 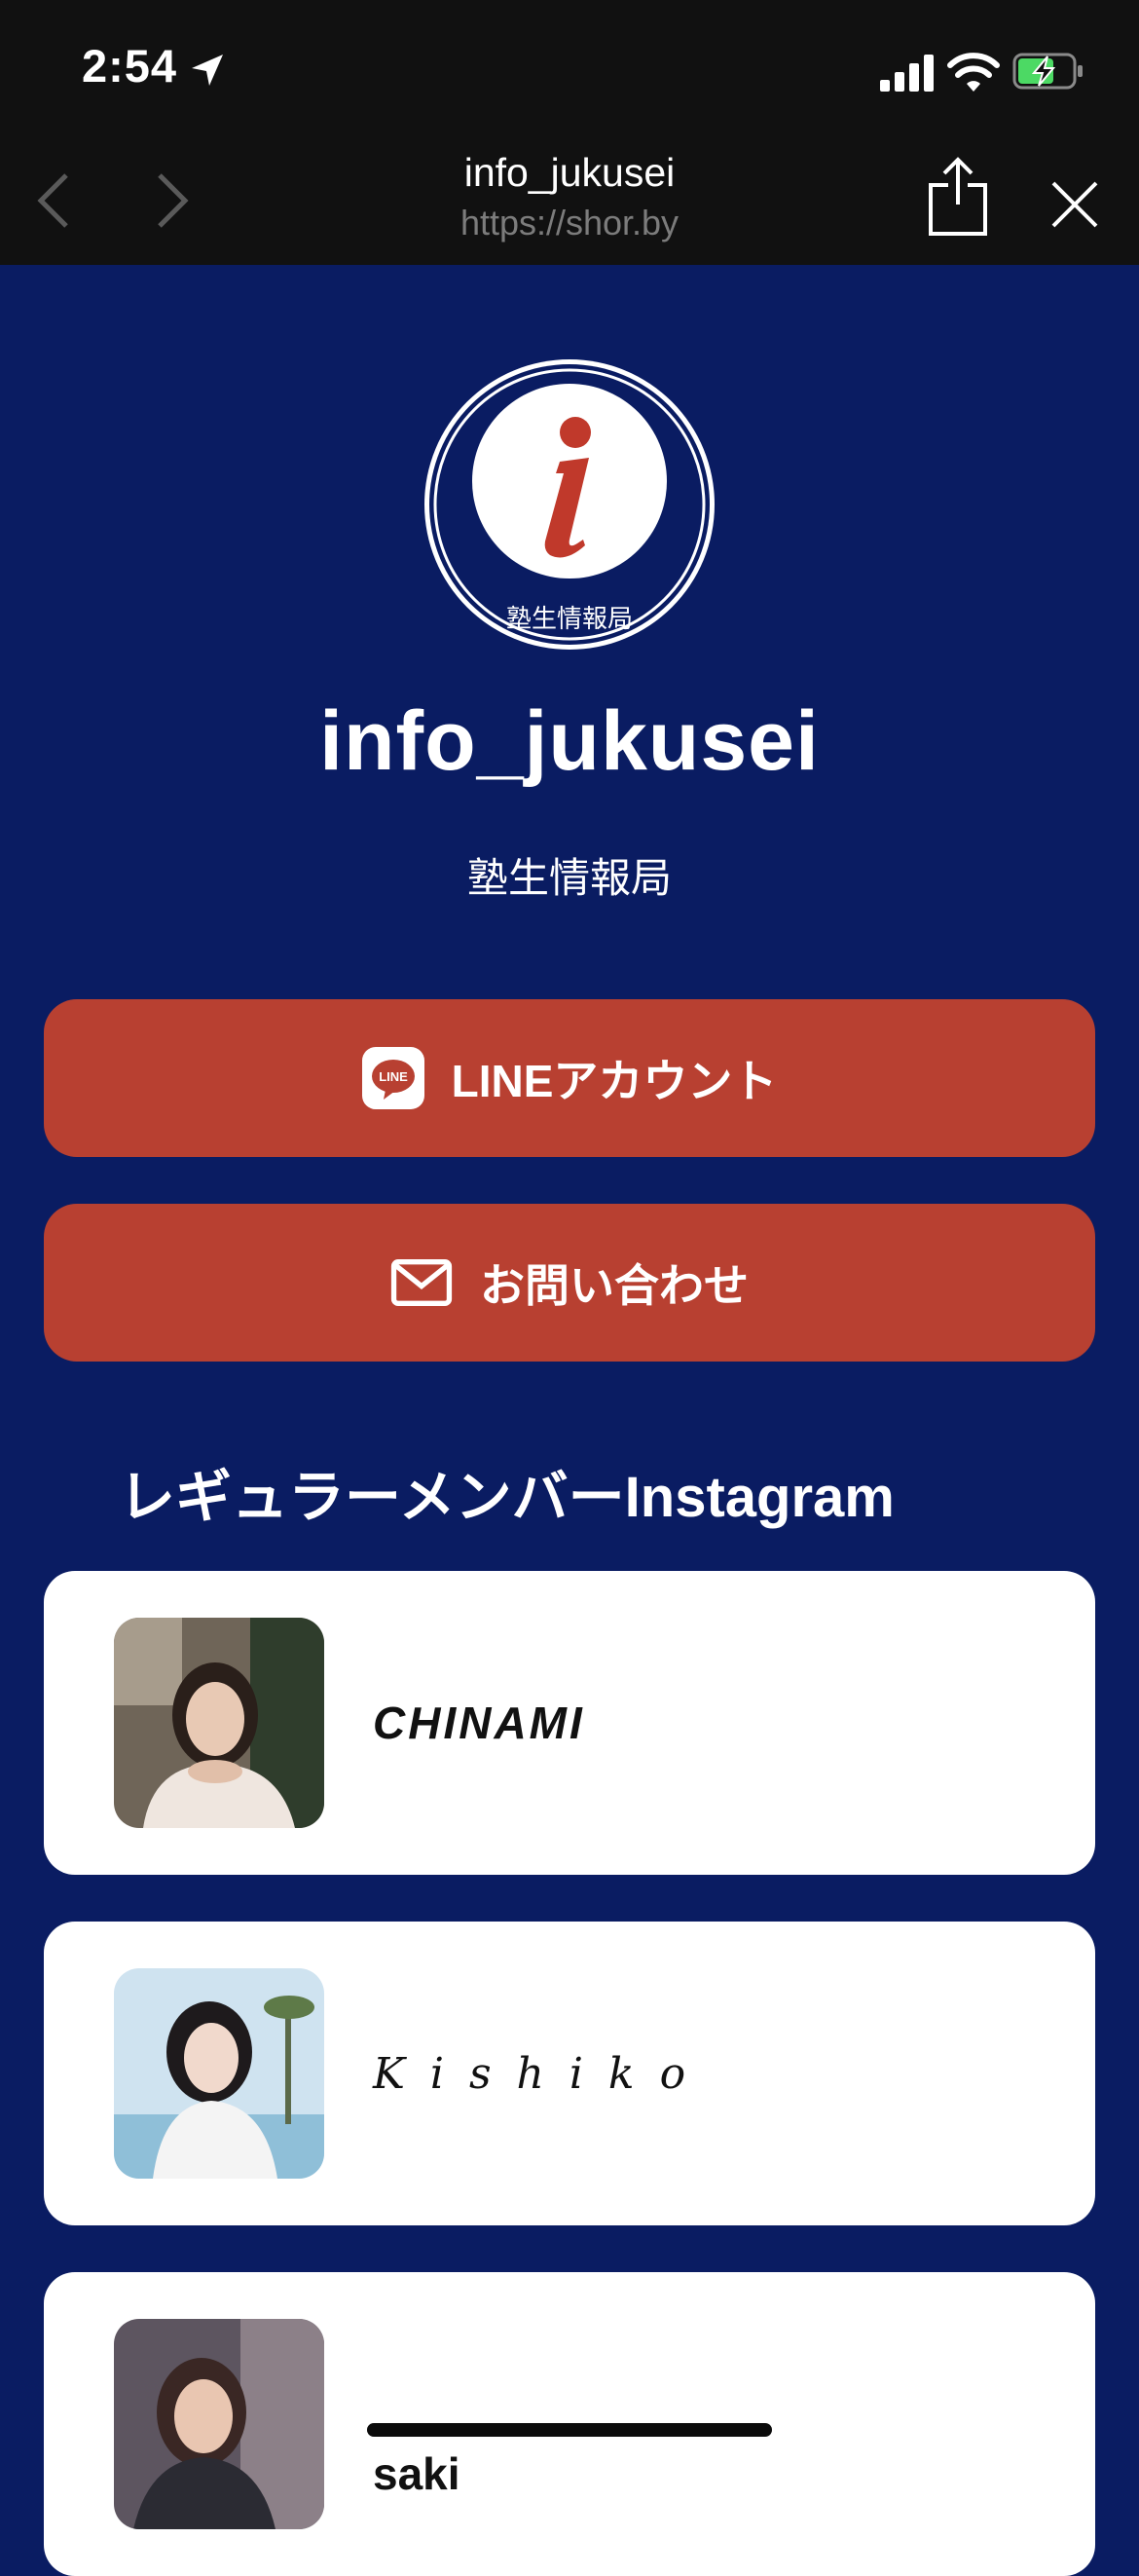 I want to click on svg-text: LINE, so click(x=393, y=1076).